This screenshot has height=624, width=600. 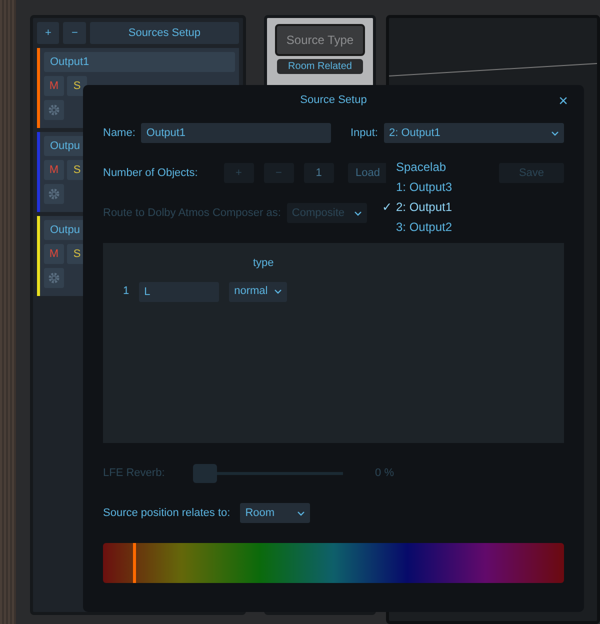 What do you see at coordinates (150, 173) in the screenshot?
I see `objects-label: Number of Objects:` at bounding box center [150, 173].